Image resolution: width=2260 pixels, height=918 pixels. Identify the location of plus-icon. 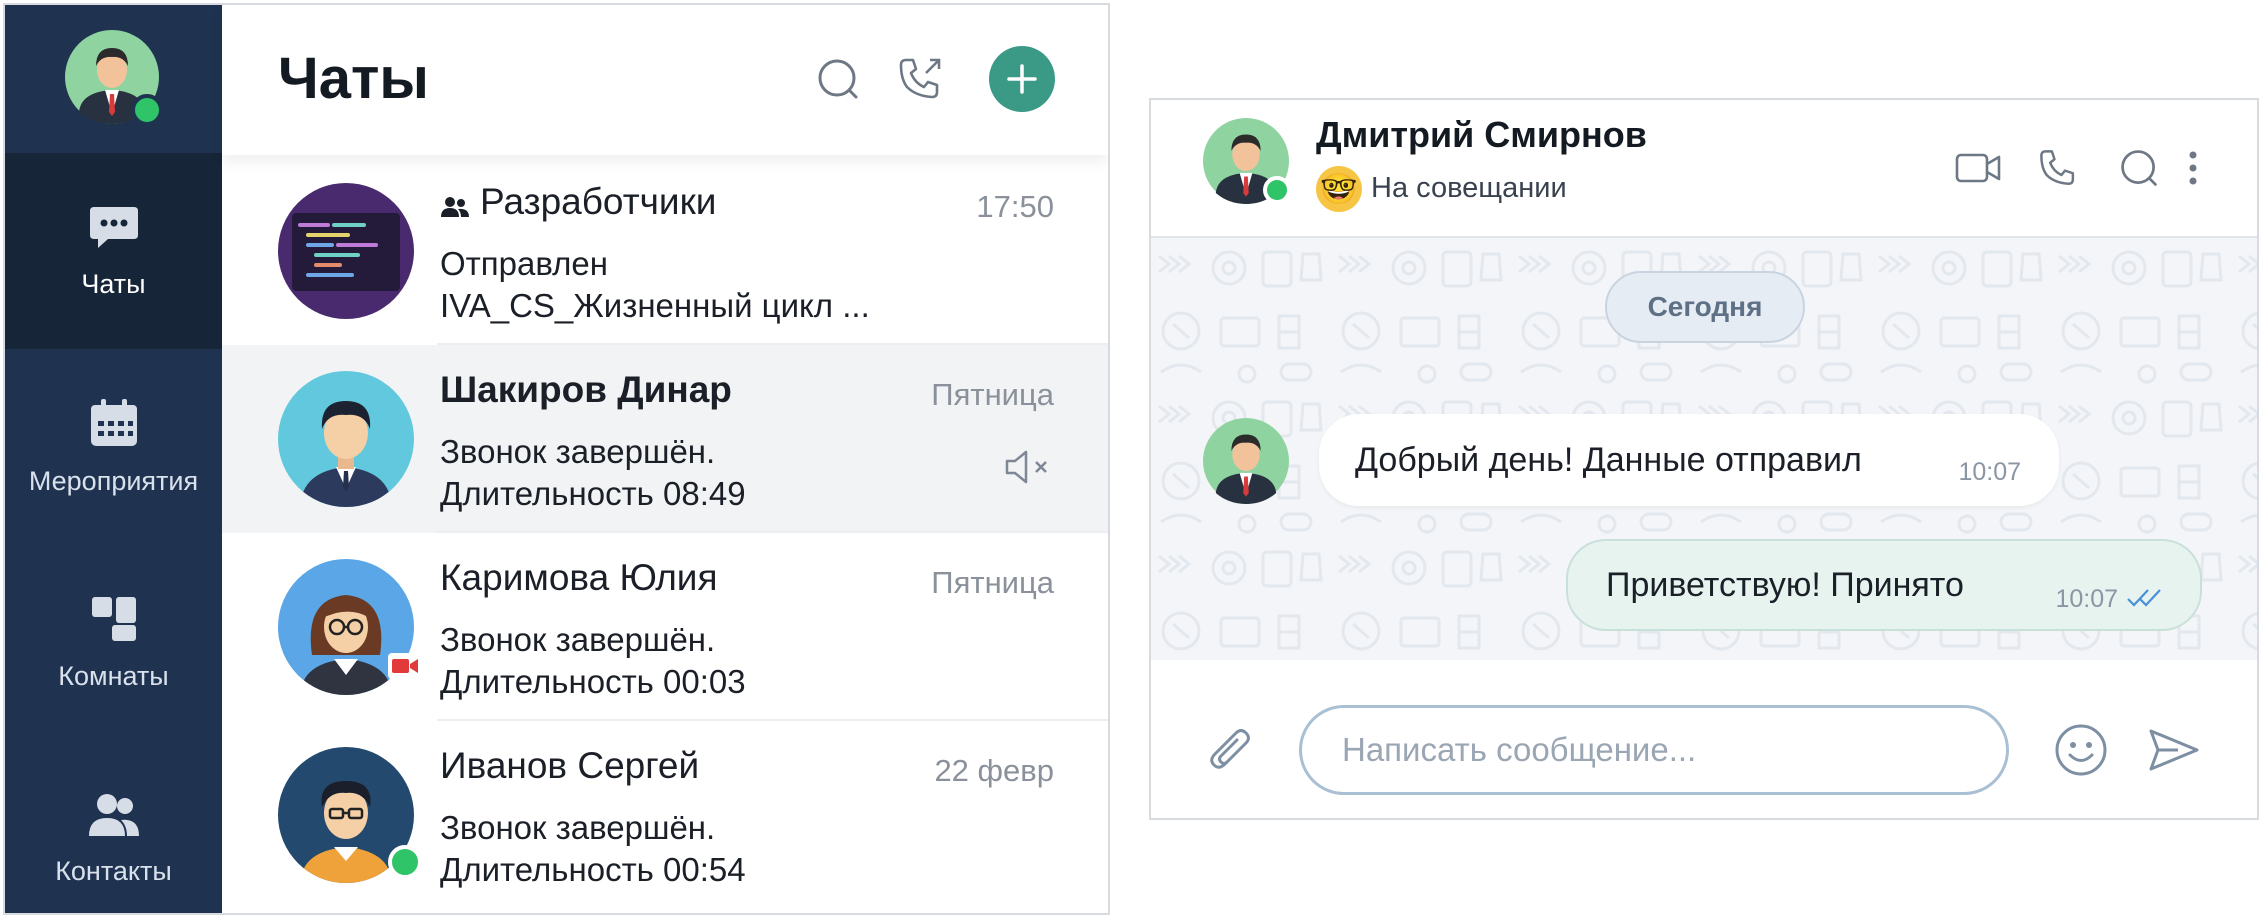
(1022, 79).